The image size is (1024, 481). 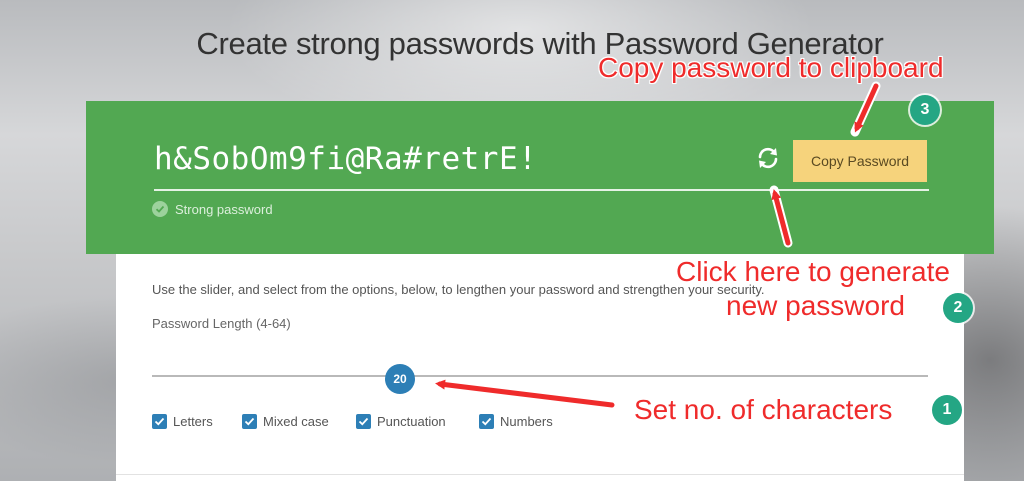 What do you see at coordinates (193, 421) in the screenshot?
I see `checkbox-label: Letters` at bounding box center [193, 421].